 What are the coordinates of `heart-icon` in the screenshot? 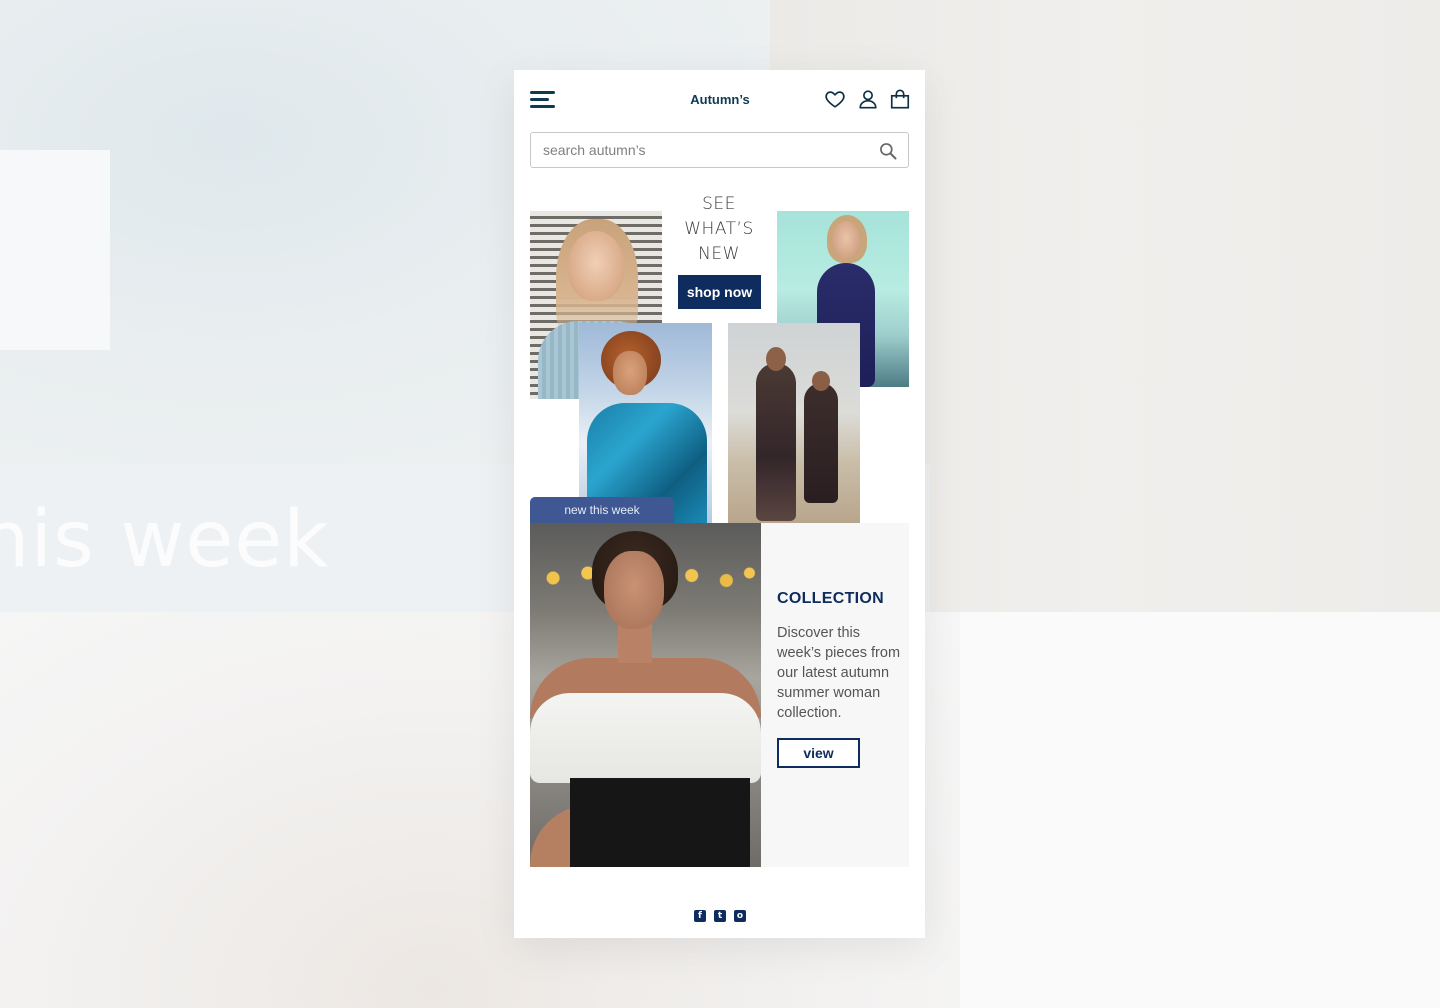 It's located at (835, 100).